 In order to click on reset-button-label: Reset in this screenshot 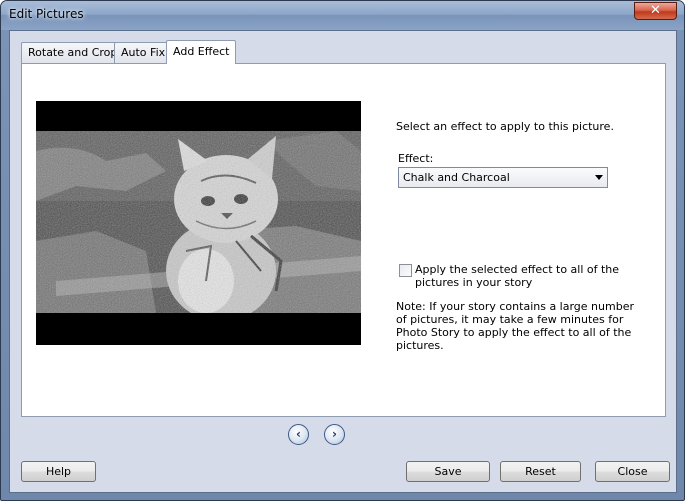, I will do `click(540, 471)`.